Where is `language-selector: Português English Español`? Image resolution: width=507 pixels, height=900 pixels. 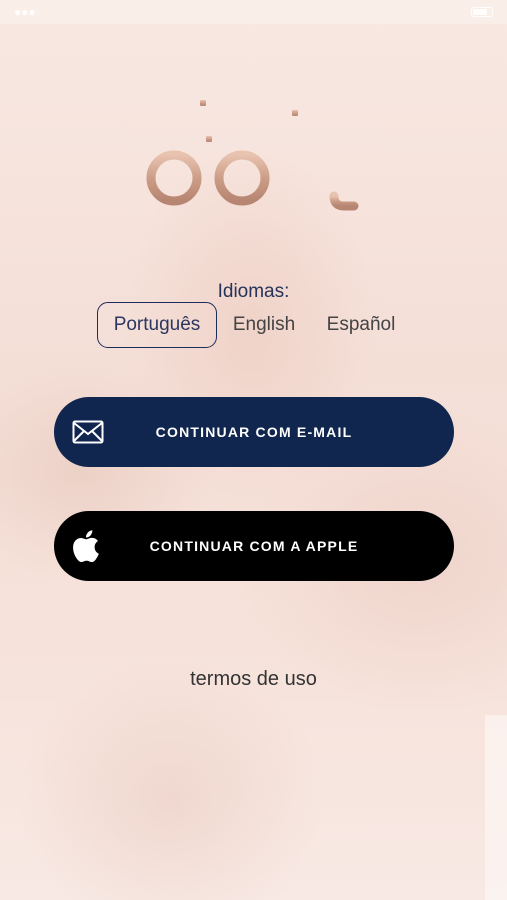
language-selector: Português English Español is located at coordinates (254, 325).